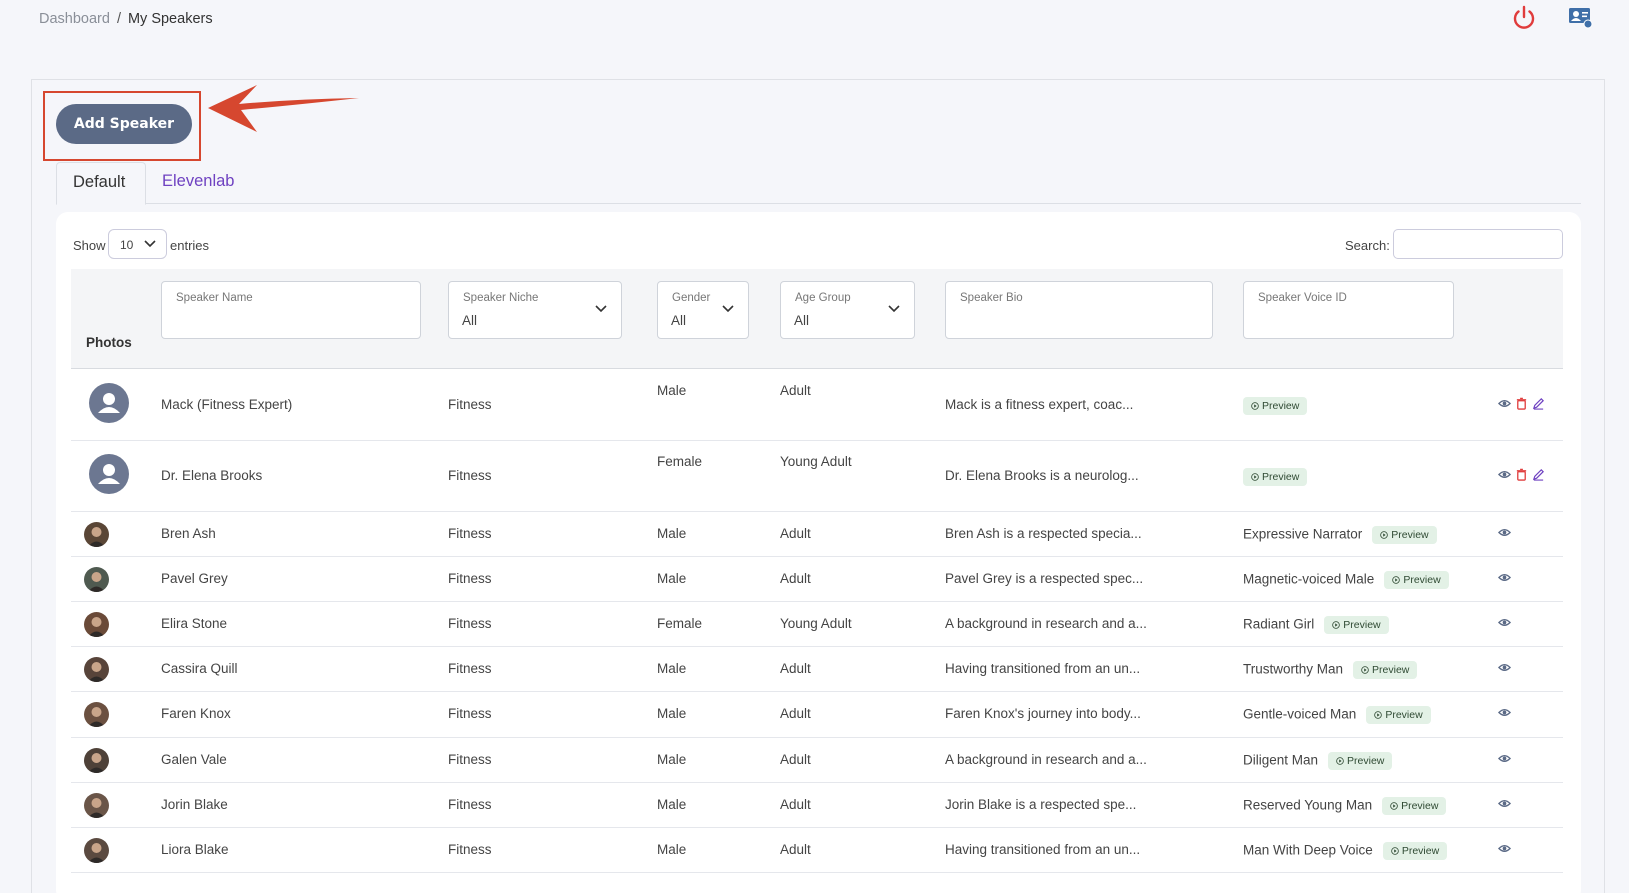  What do you see at coordinates (126, 19) in the screenshot?
I see `breadcrumb: Dashboard / My Speakers` at bounding box center [126, 19].